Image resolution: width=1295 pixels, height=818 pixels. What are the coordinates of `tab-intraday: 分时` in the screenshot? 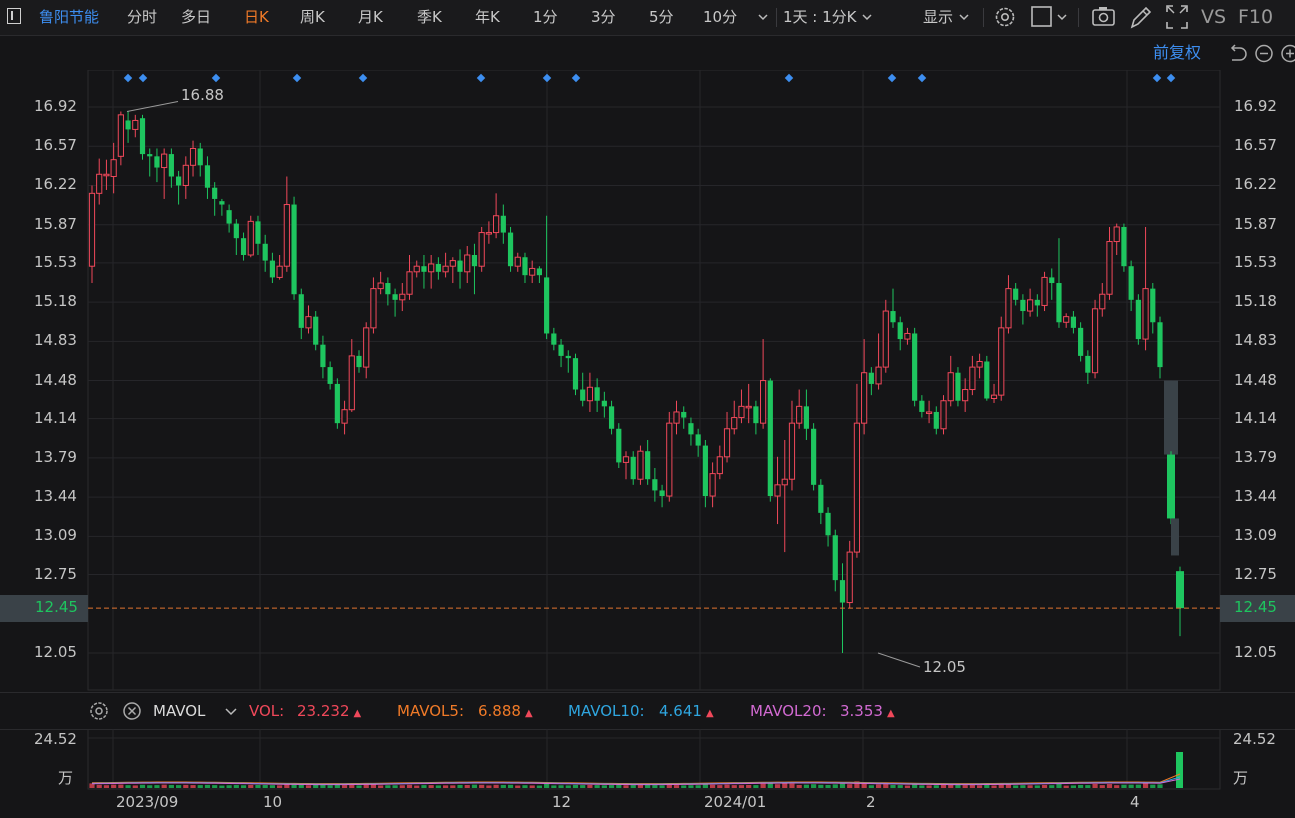 It's located at (142, 17).